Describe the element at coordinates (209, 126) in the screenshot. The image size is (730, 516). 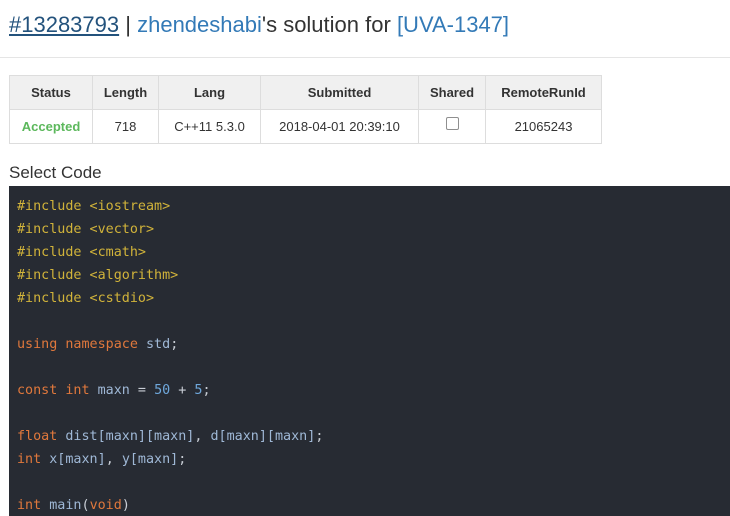
I see `lang-cell: C++11 5.3.0` at that location.